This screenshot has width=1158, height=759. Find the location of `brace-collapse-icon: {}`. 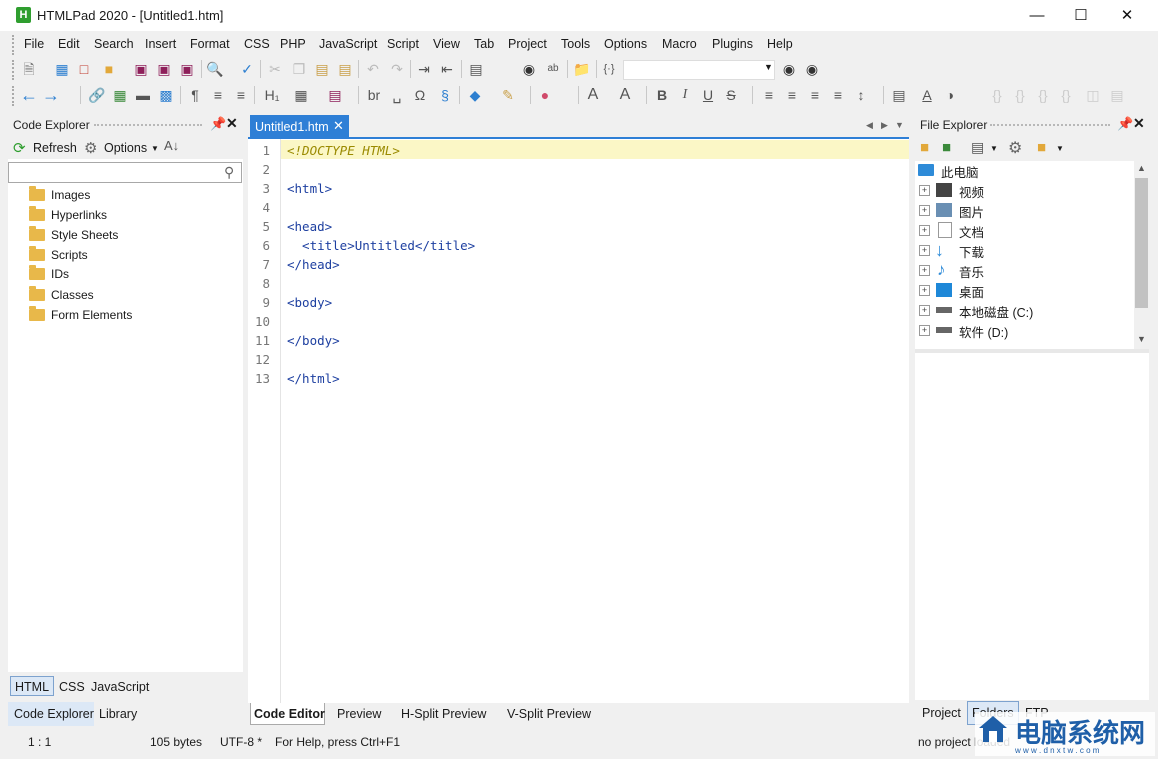

brace-collapse-icon: {} is located at coordinates (1066, 95).